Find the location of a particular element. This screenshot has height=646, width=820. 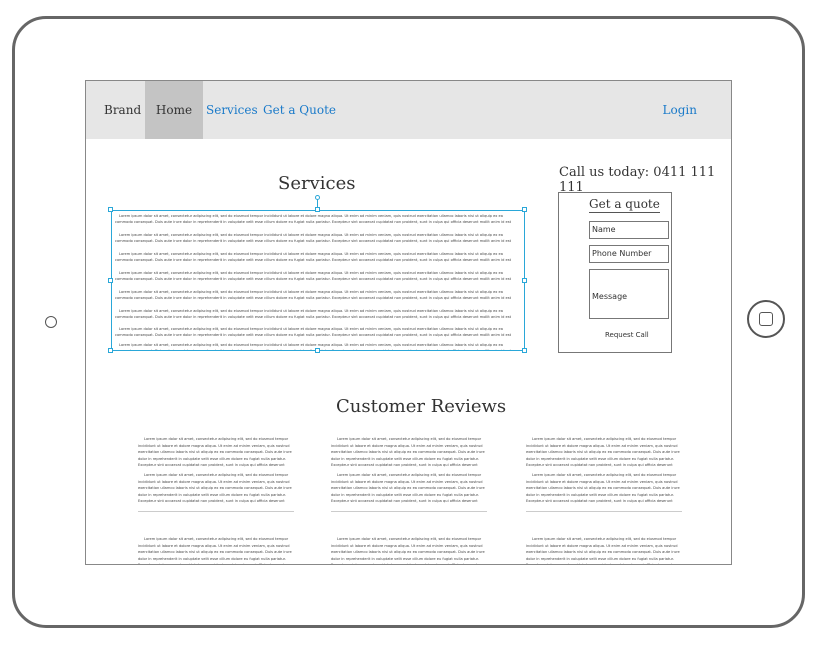

nav-get-a-quote: Get a Quote is located at coordinates (299, 110).